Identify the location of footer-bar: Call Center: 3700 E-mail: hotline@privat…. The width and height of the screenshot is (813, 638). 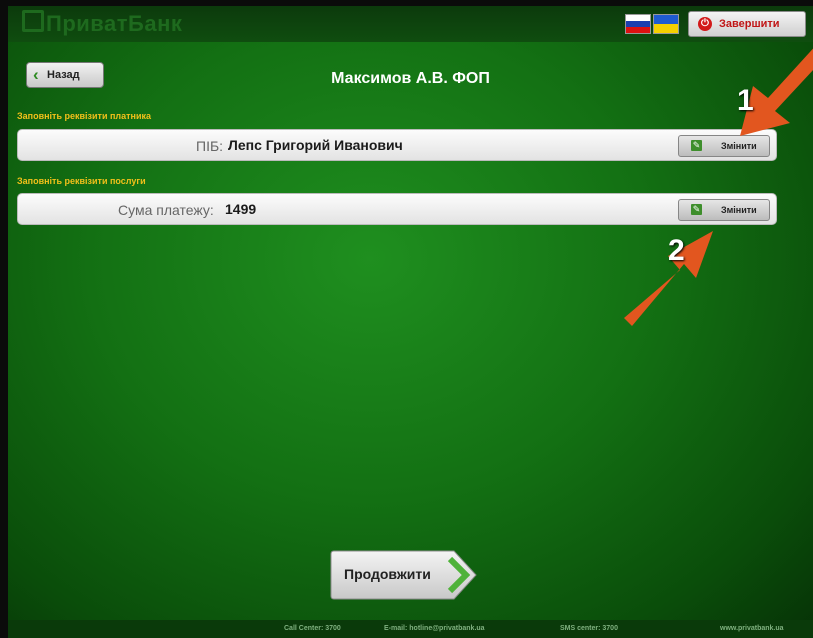
(410, 629).